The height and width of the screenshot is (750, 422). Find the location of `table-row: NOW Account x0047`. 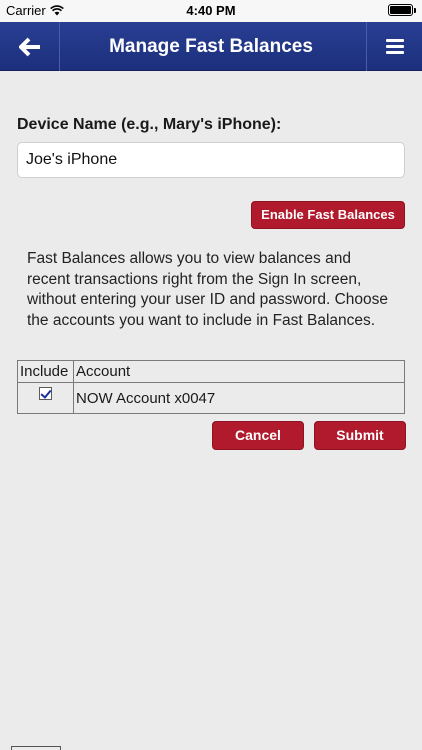

table-row: NOW Account x0047 is located at coordinates (211, 398).